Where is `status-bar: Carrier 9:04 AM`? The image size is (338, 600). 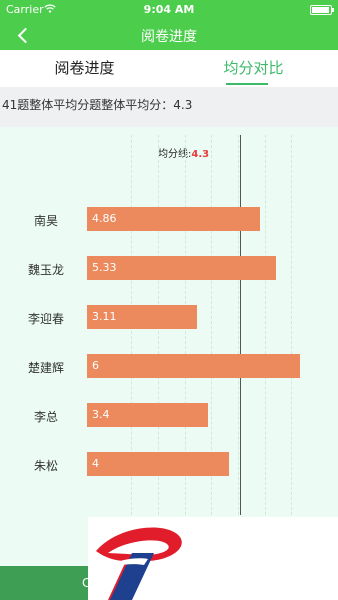 status-bar: Carrier 9:04 AM is located at coordinates (169, 10).